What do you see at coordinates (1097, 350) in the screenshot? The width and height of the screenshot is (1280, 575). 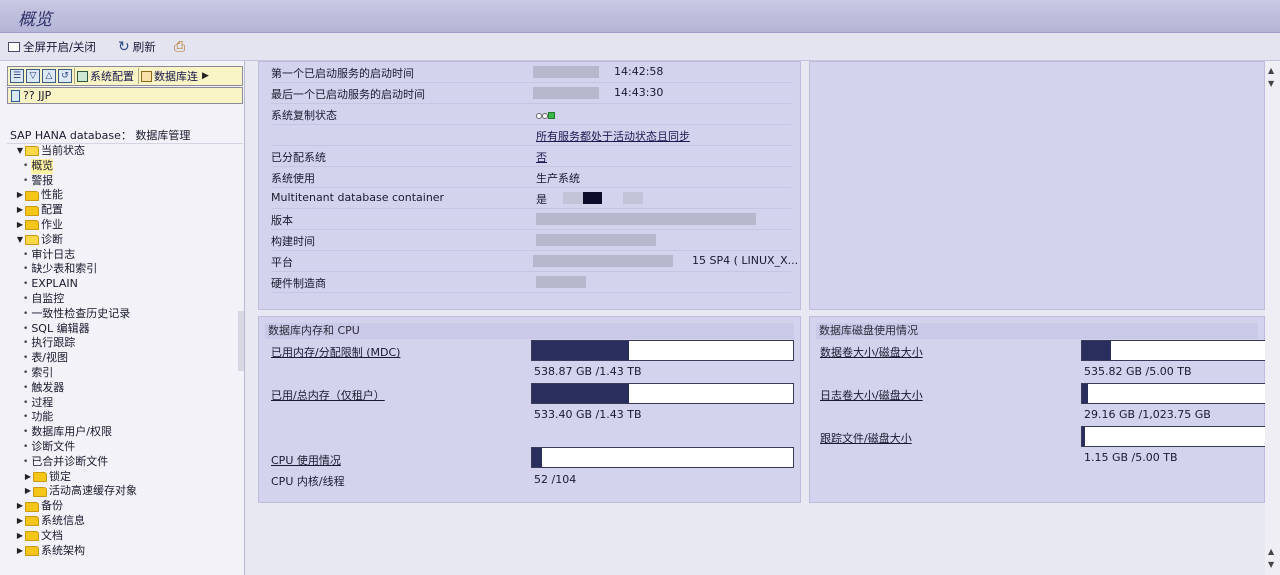 I see `gauge-fill` at bounding box center [1097, 350].